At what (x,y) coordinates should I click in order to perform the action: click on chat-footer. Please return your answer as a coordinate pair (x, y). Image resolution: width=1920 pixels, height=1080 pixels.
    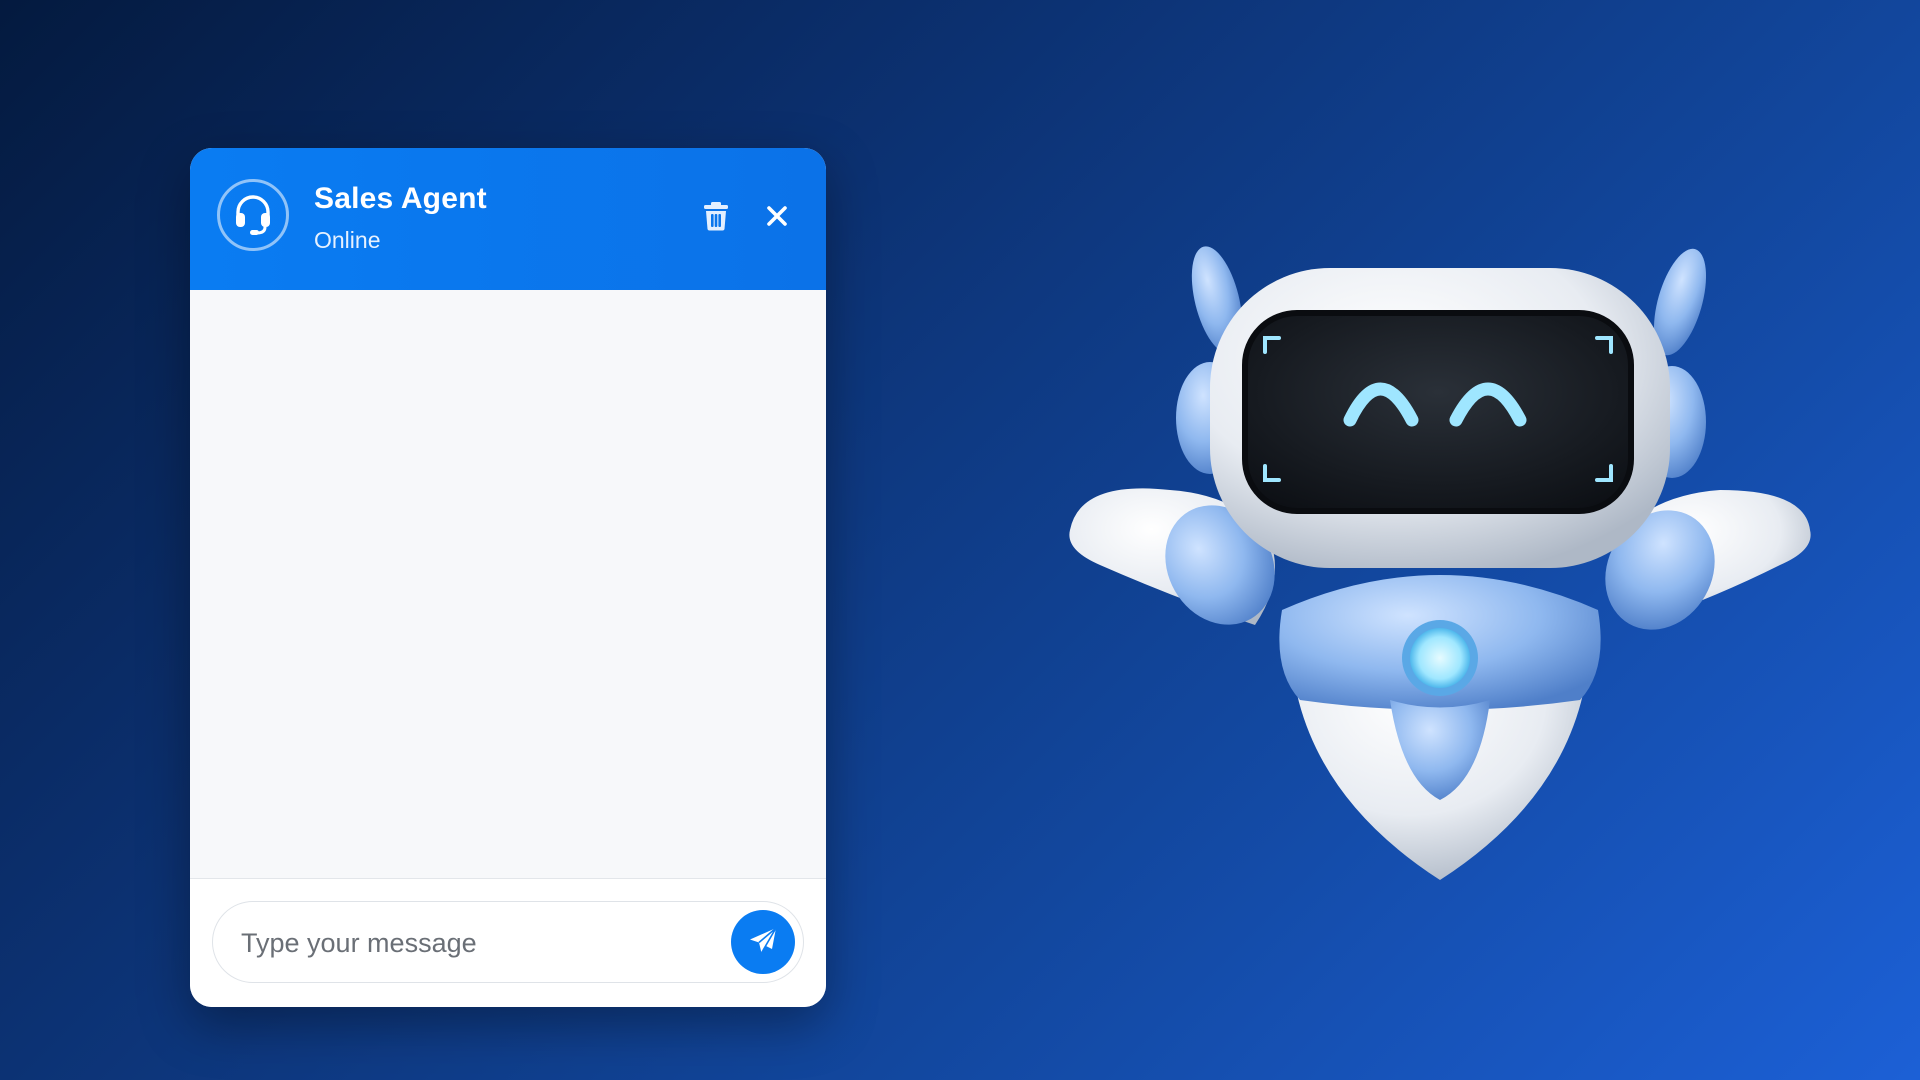
    Looking at the image, I should click on (508, 942).